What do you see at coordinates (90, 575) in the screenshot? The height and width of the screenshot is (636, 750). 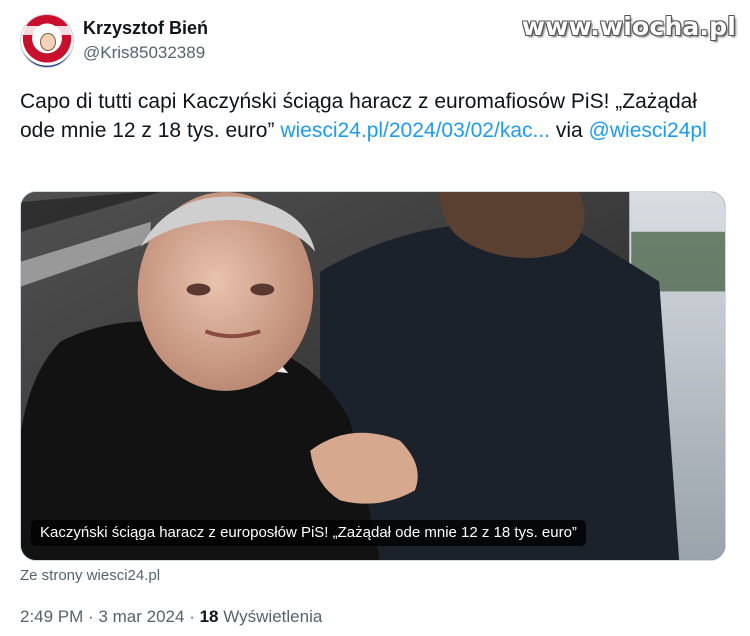 I see `link-source: Ze strony wiesci24.pl` at bounding box center [90, 575].